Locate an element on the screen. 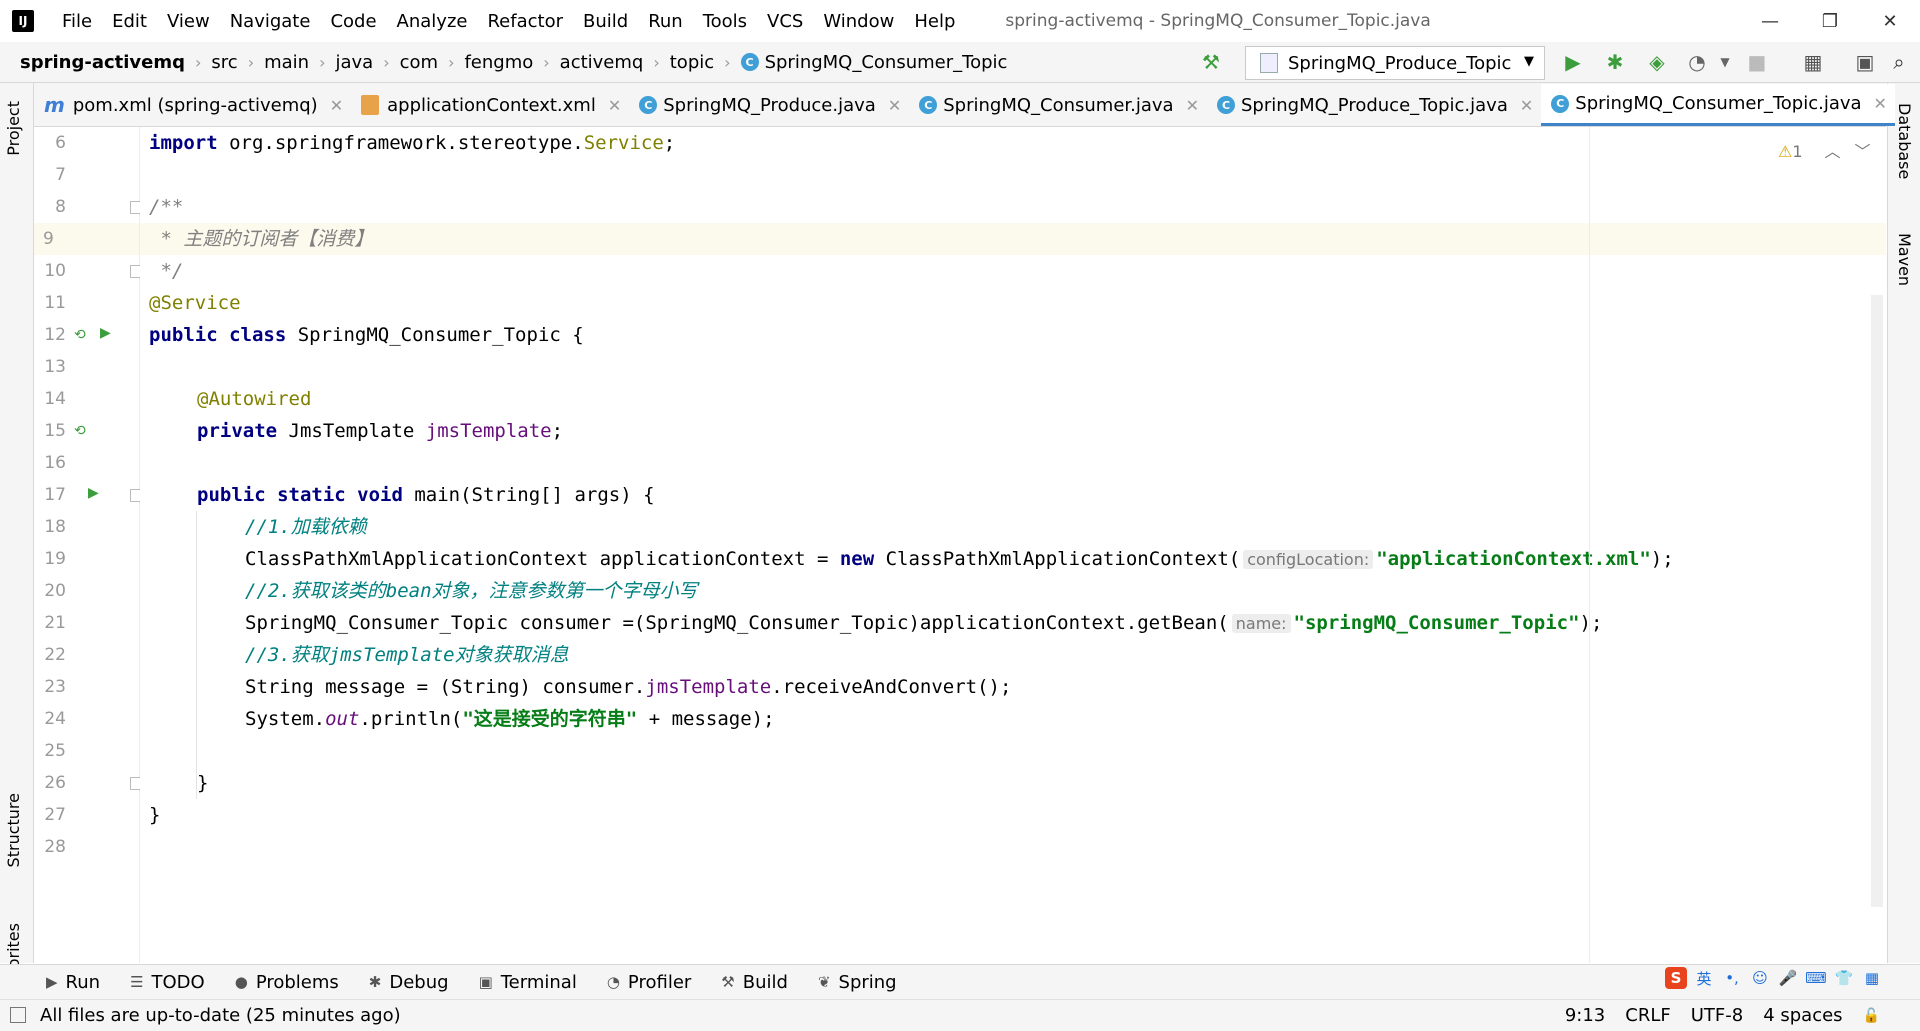 The width and height of the screenshot is (1920, 1031). line-number: 12 is located at coordinates (55, 335).